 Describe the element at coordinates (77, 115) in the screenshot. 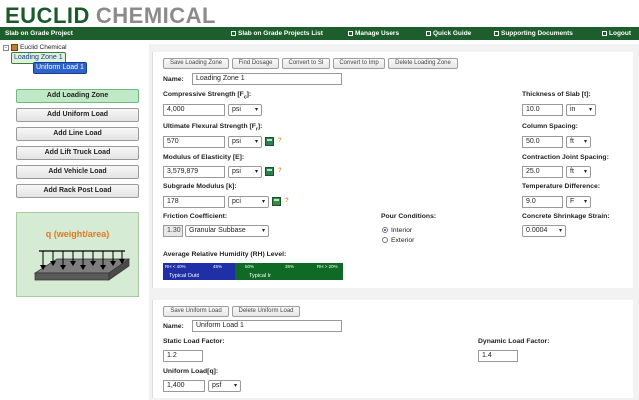

I see `add-uniform-load-button: Add Uniform Load` at that location.